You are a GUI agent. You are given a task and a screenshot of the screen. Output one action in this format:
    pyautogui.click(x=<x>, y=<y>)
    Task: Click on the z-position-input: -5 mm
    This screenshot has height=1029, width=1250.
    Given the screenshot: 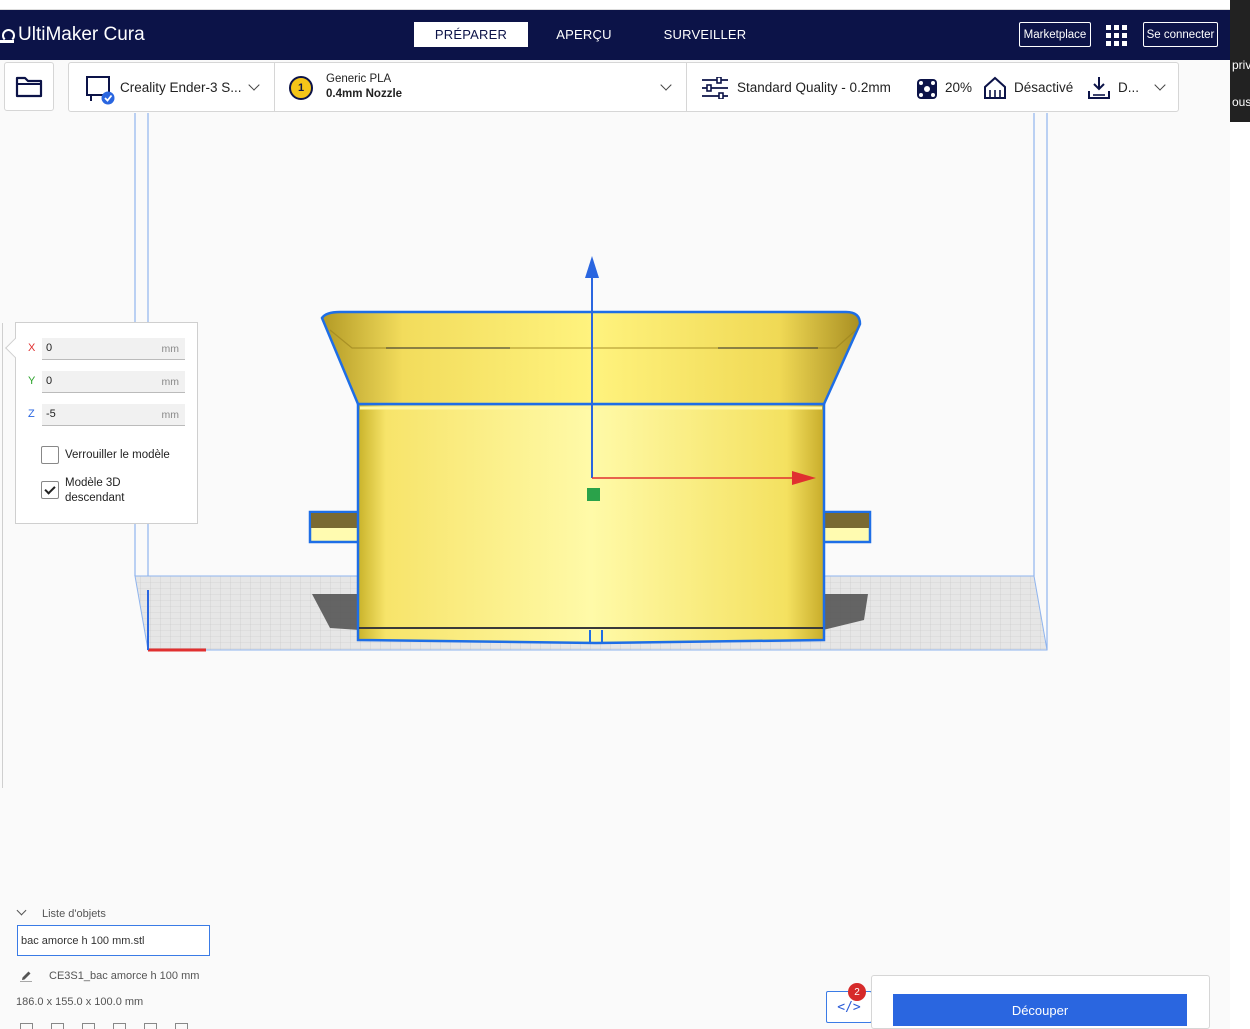 What is the action you would take?
    pyautogui.click(x=113, y=415)
    